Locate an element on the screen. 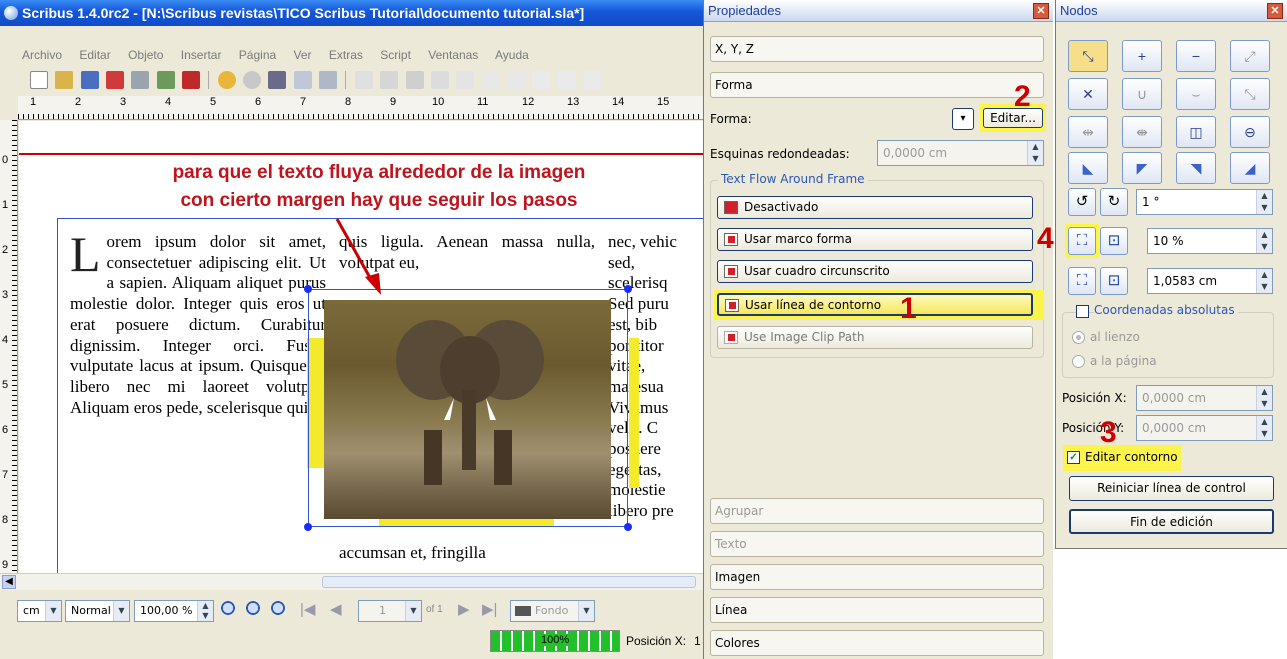 Image resolution: width=1287 pixels, height=659 pixels. section-agrupar: Agrupar is located at coordinates (877, 511).